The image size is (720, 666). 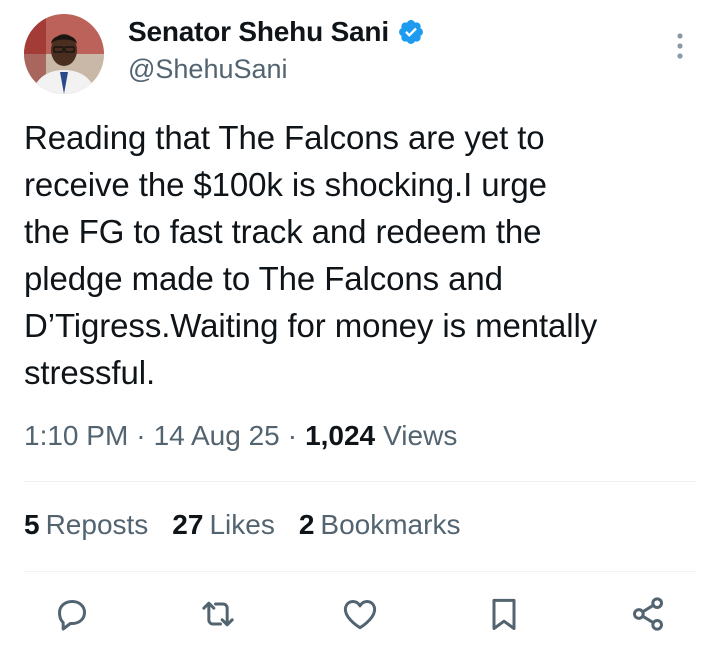 I want to click on bookmarks-stat: 2 Bookmarks, so click(x=380, y=525).